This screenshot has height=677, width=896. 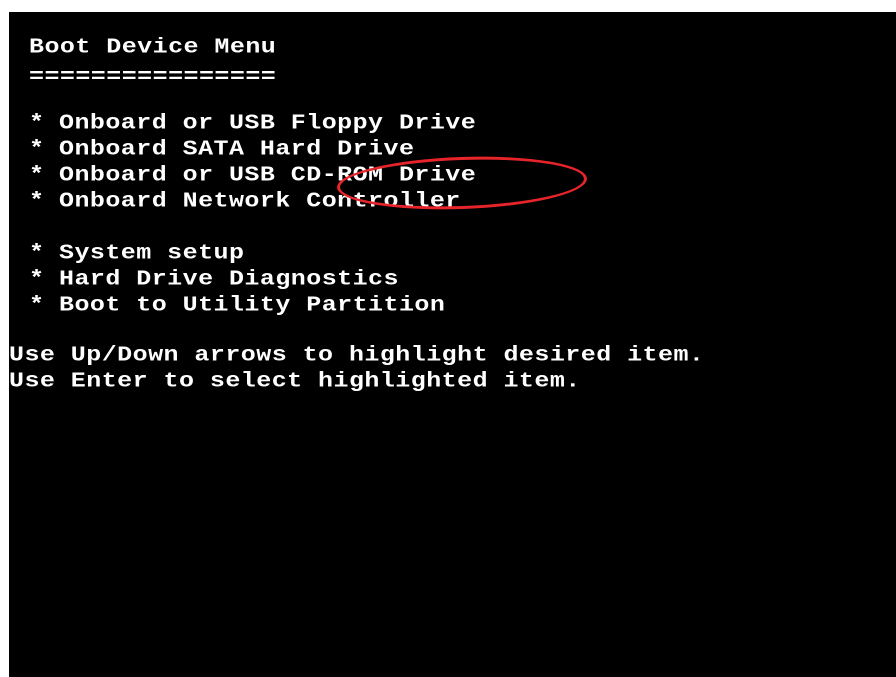 I want to click on instruction-select: Use Enter to select highlighted item., so click(x=295, y=381).